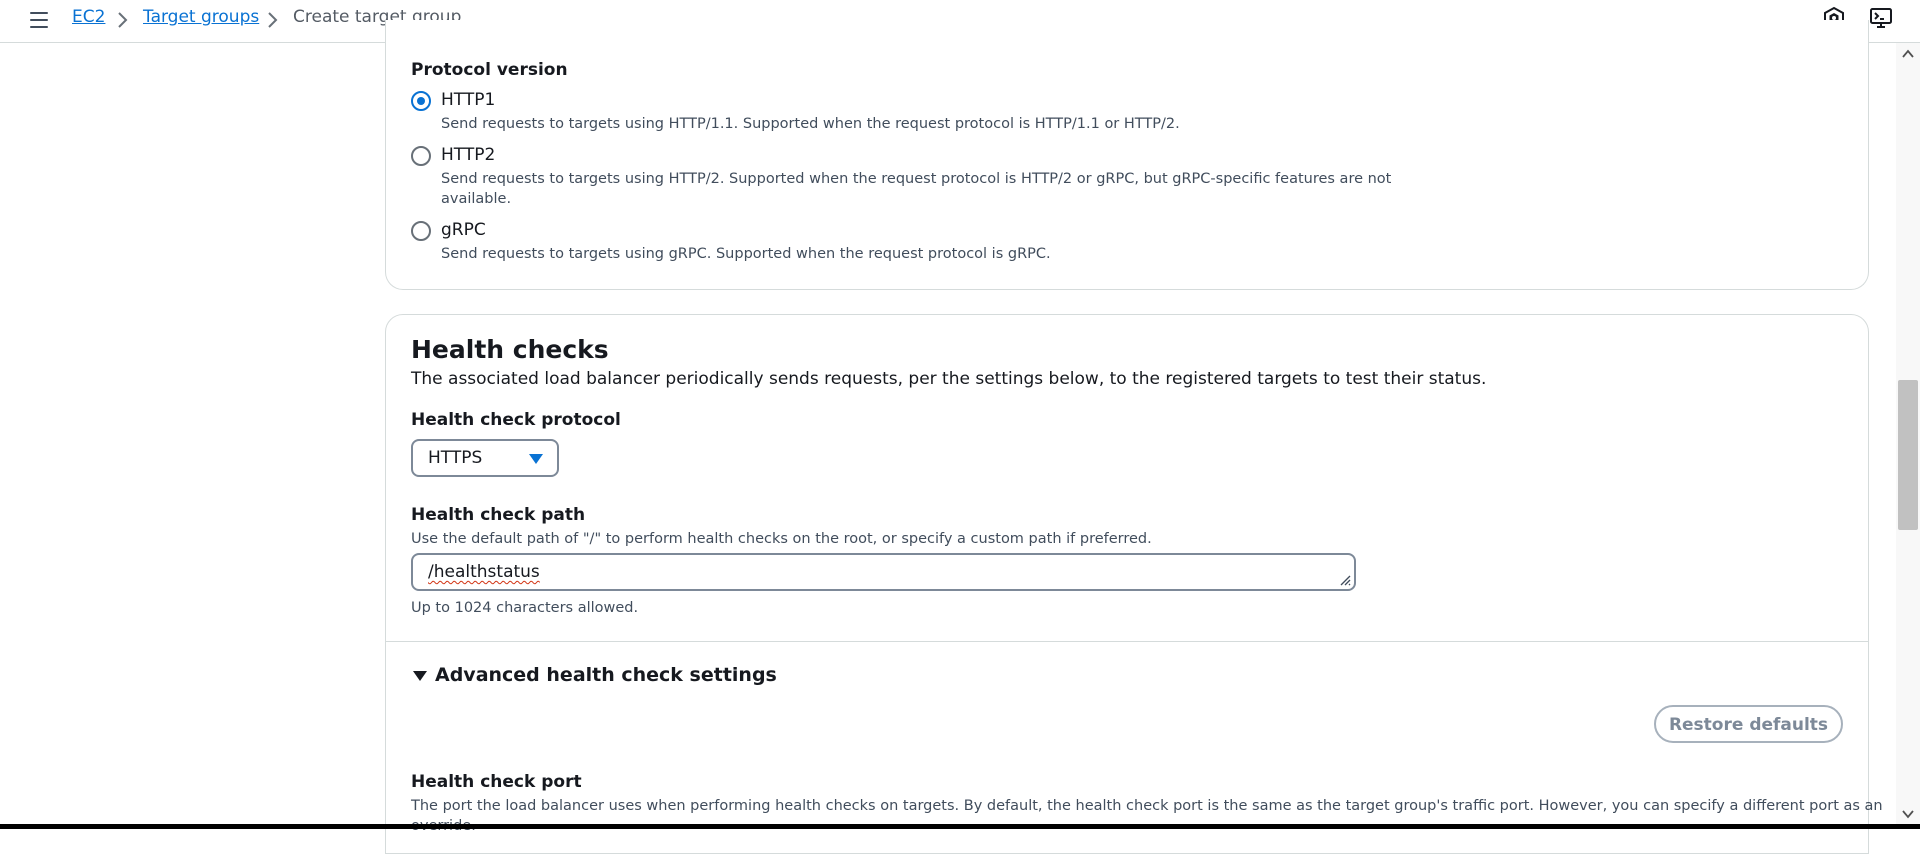 This screenshot has height=854, width=1920. Describe the element at coordinates (1881, 18) in the screenshot. I see `cloudshell-icon` at that location.